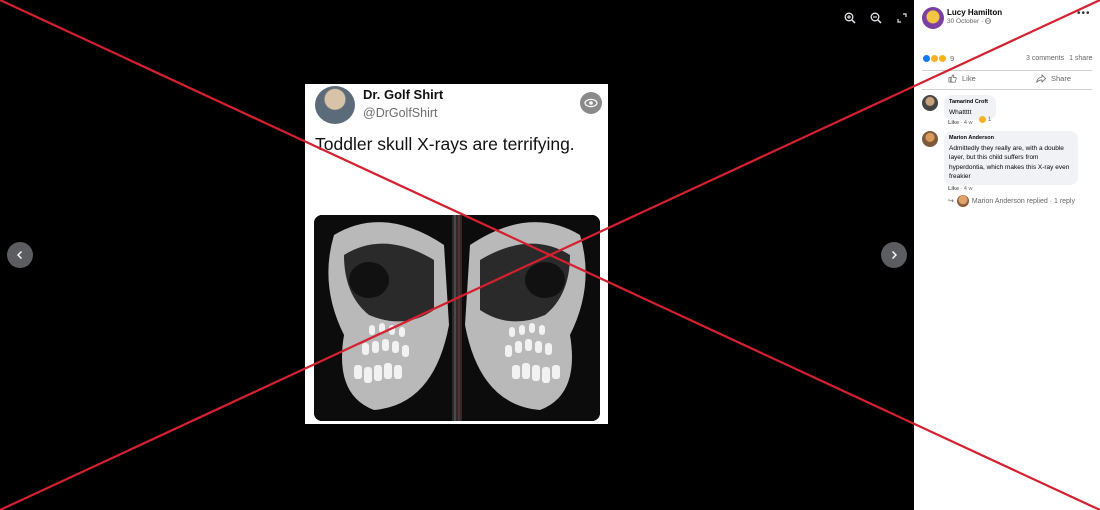 This screenshot has width=1100, height=510. What do you see at coordinates (850, 18) in the screenshot?
I see `zoom-in-icon` at bounding box center [850, 18].